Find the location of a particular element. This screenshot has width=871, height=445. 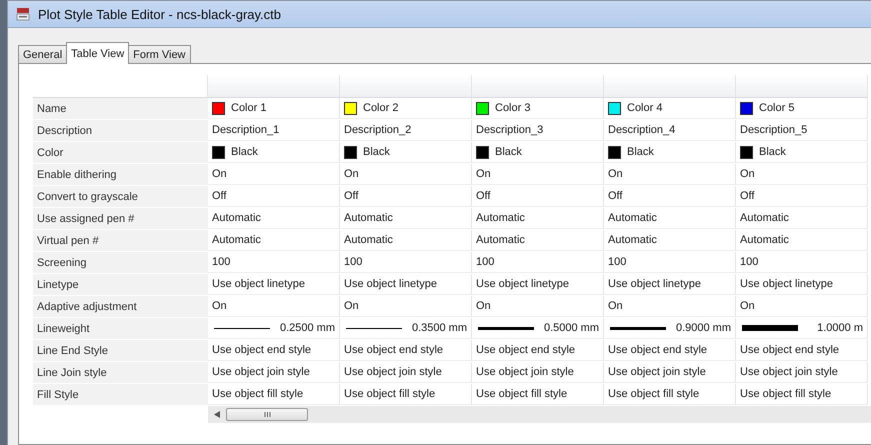

cell-text: 0.2500 mm is located at coordinates (307, 328).